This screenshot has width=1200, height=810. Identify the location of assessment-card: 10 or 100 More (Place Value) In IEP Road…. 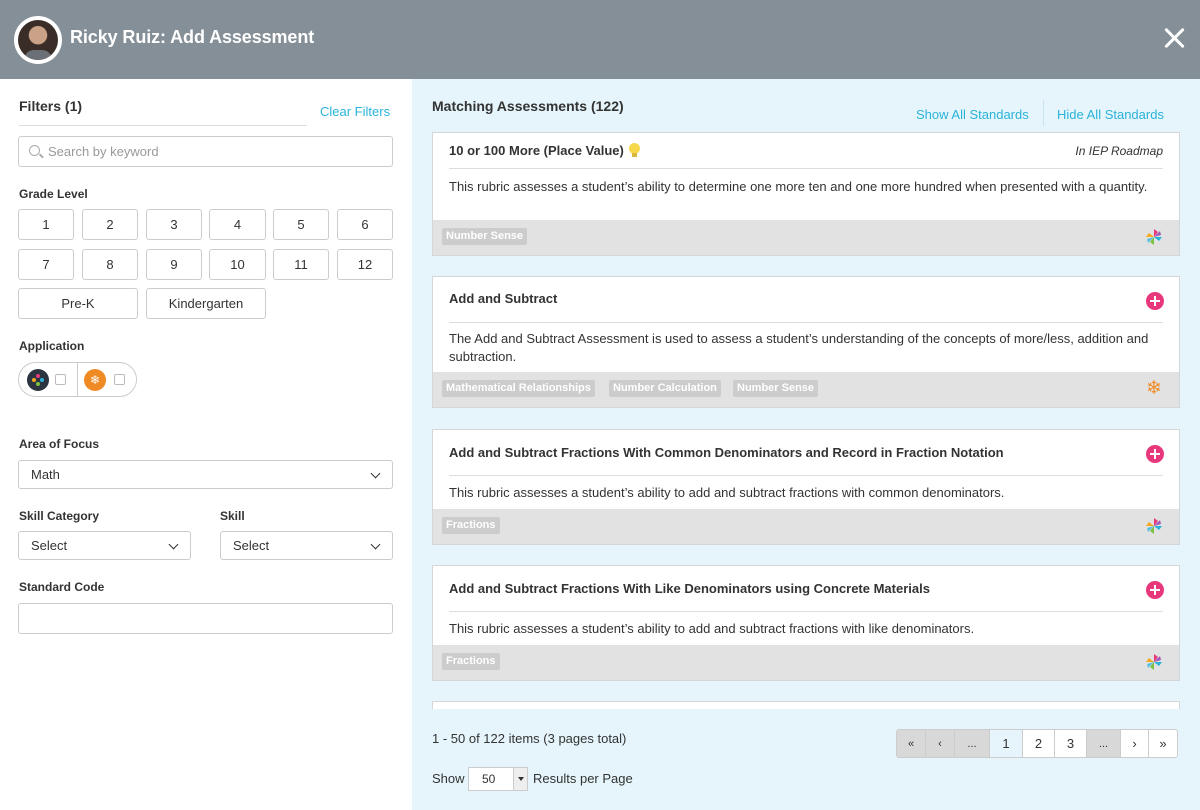
(806, 194).